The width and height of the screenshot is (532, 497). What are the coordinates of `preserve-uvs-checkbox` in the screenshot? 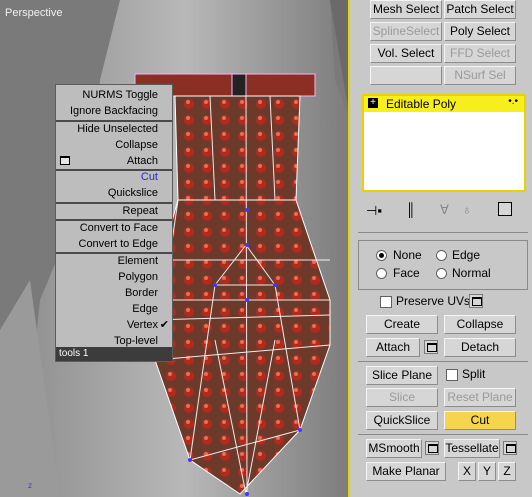 It's located at (386, 302).